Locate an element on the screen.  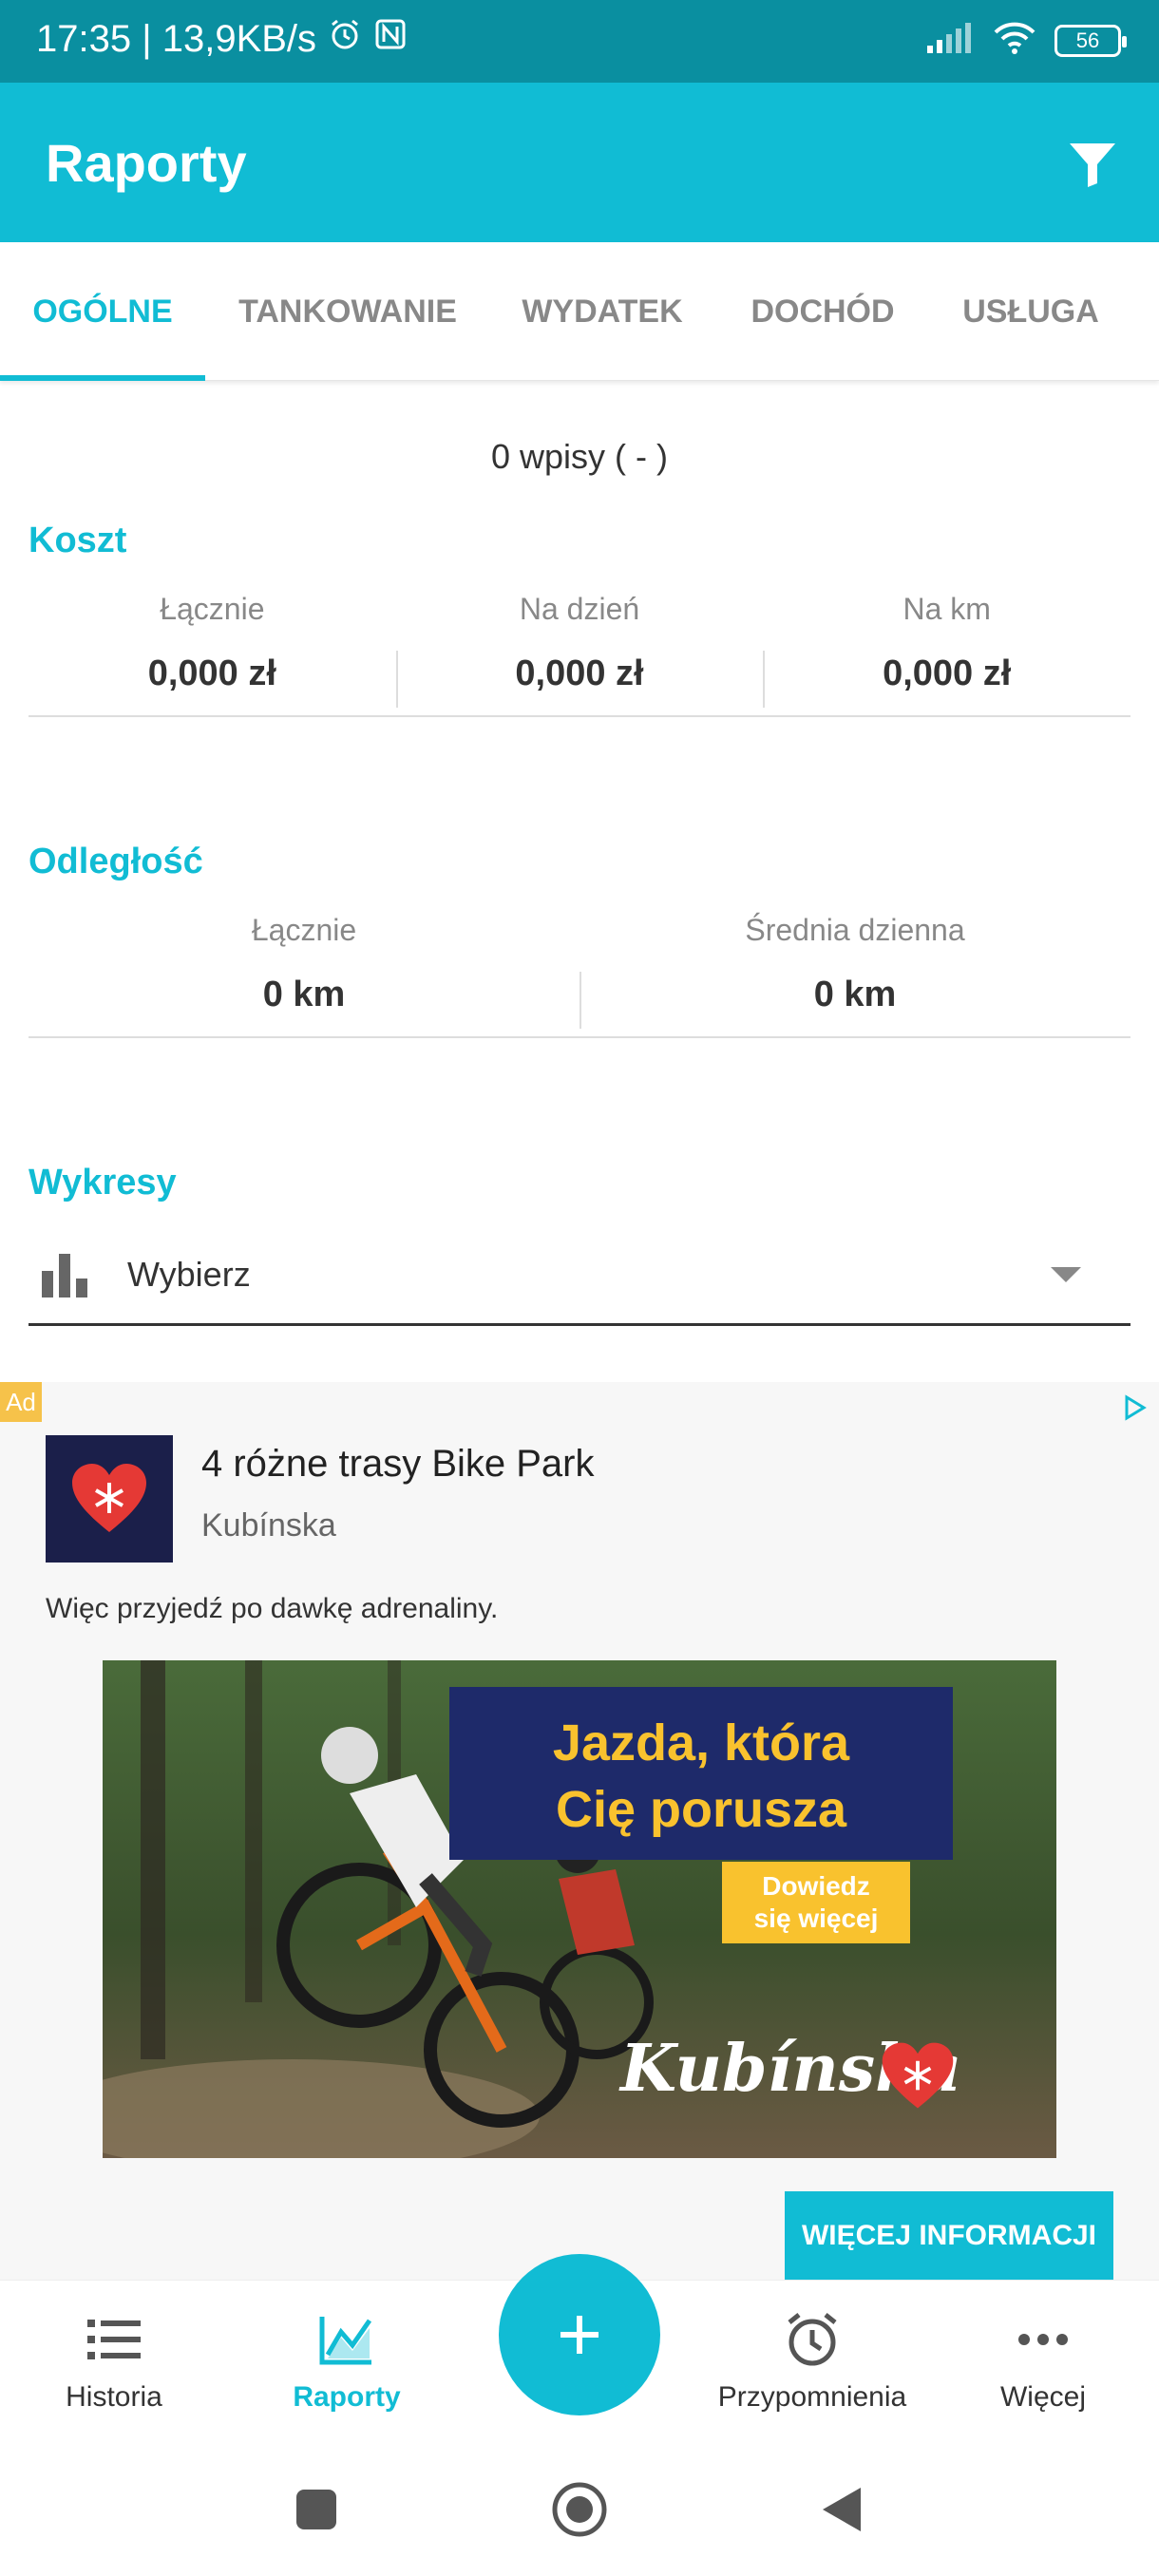
back-triangle-icon is located at coordinates (842, 2509).